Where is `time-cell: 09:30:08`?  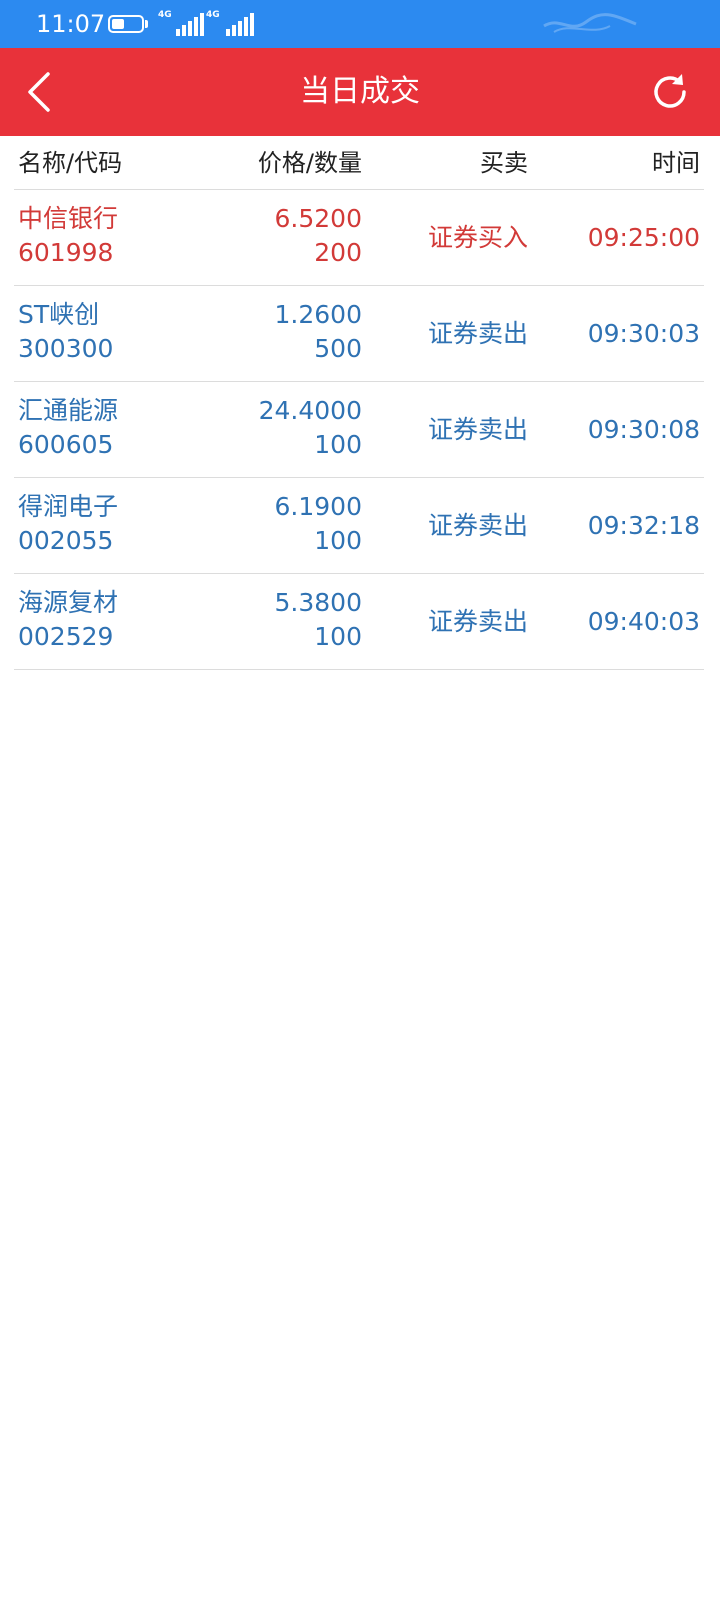
time-cell: 09:30:08 is located at coordinates (643, 429).